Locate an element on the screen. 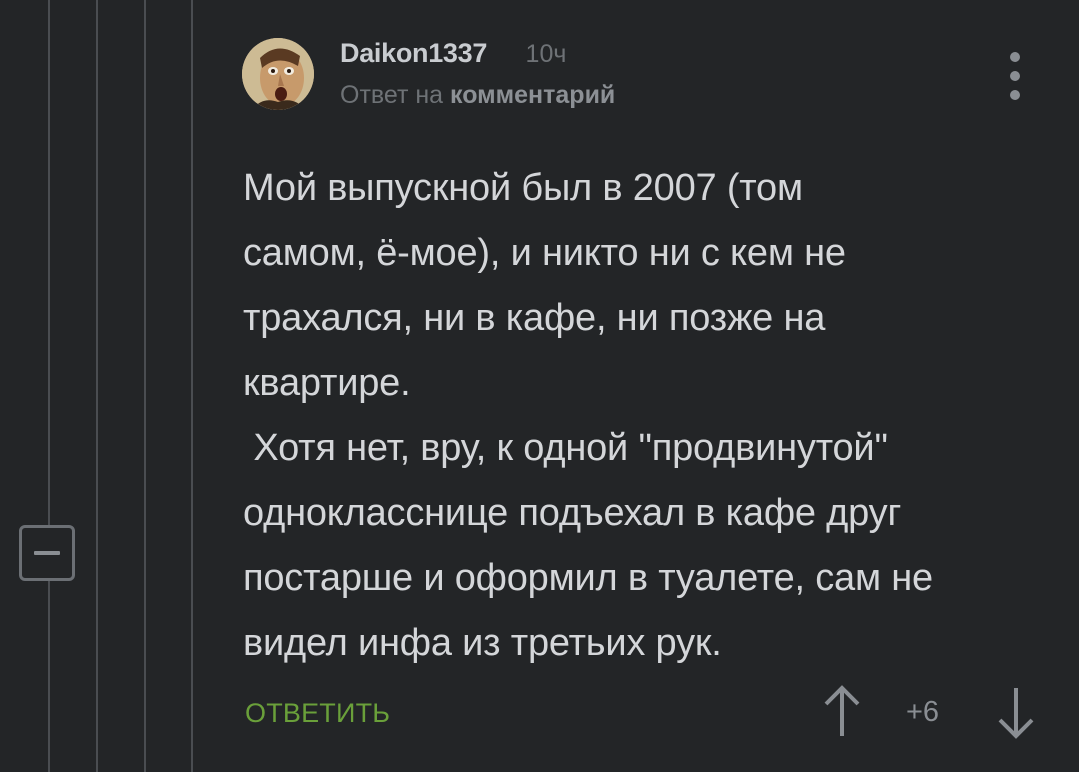 Image resolution: width=1079 pixels, height=772 pixels. reply-context: Ответ на комментарий is located at coordinates (477, 95).